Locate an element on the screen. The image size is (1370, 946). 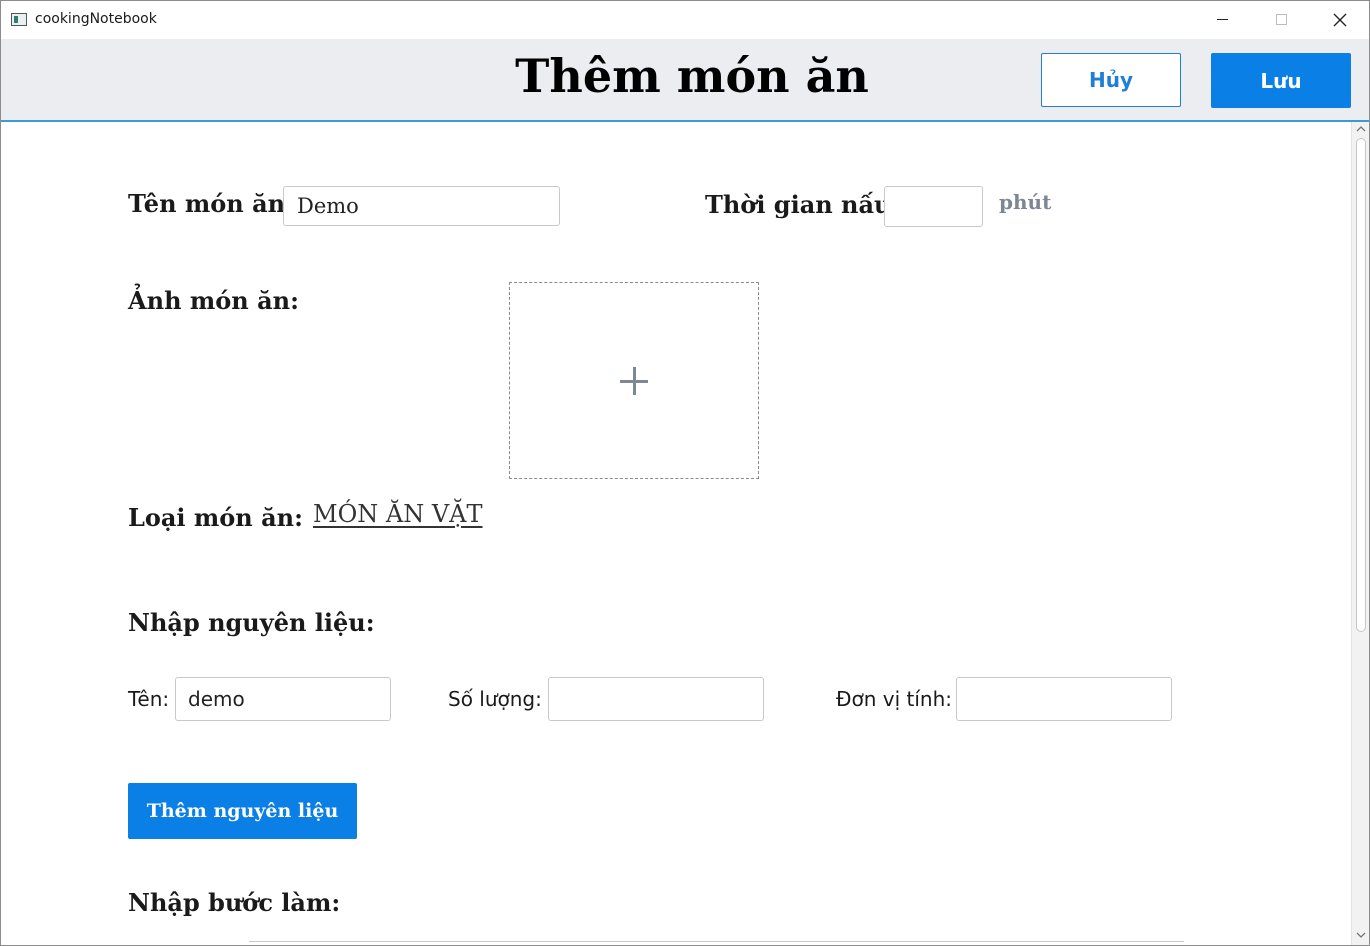
quantity-label: Số lượng: is located at coordinates (495, 699).